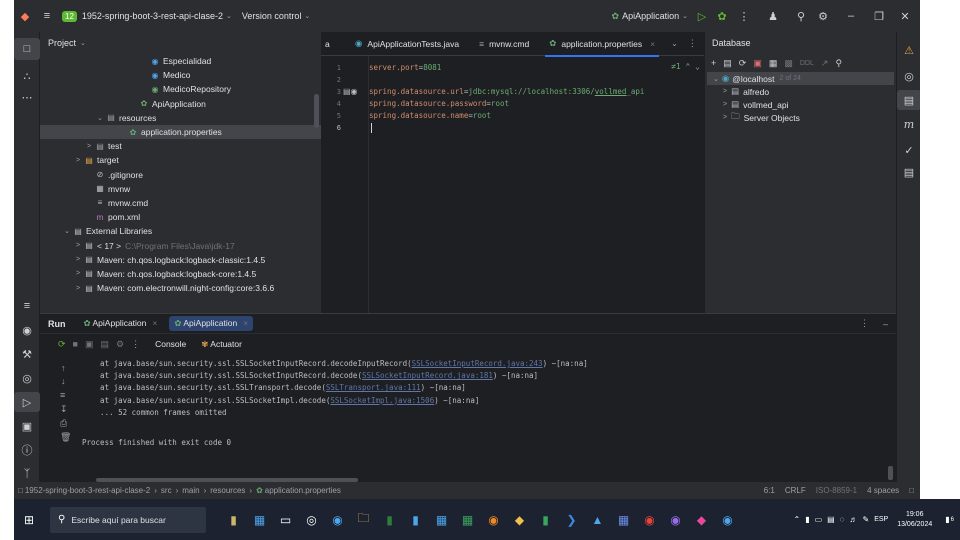  What do you see at coordinates (597, 520) in the screenshot?
I see `mysql-workbench-icon: ▲` at bounding box center [597, 520].